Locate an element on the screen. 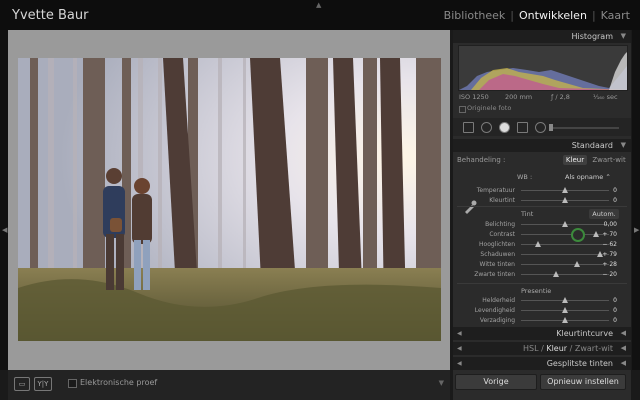  histogram-curves is located at coordinates (543, 71).